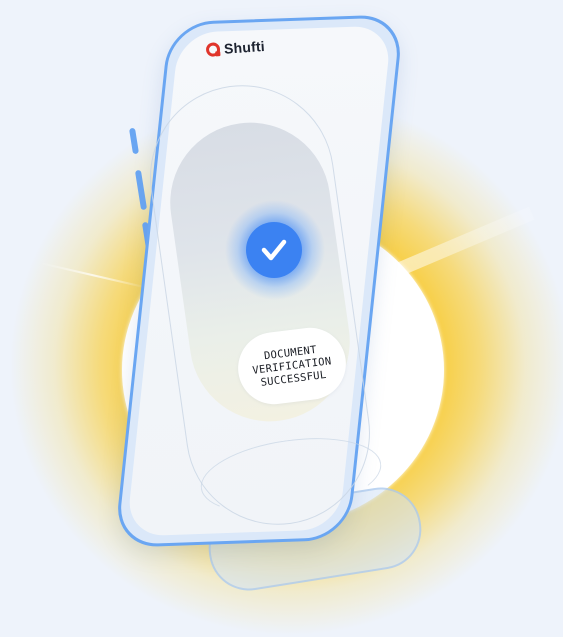  I want to click on shufti-logo-icon, so click(213, 50).